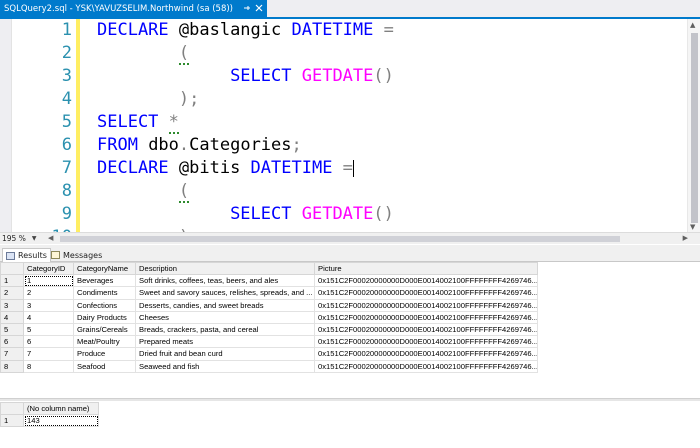  What do you see at coordinates (225, 329) in the screenshot?
I see `table-cell: Breads, crackers, pasta, and cereal` at bounding box center [225, 329].